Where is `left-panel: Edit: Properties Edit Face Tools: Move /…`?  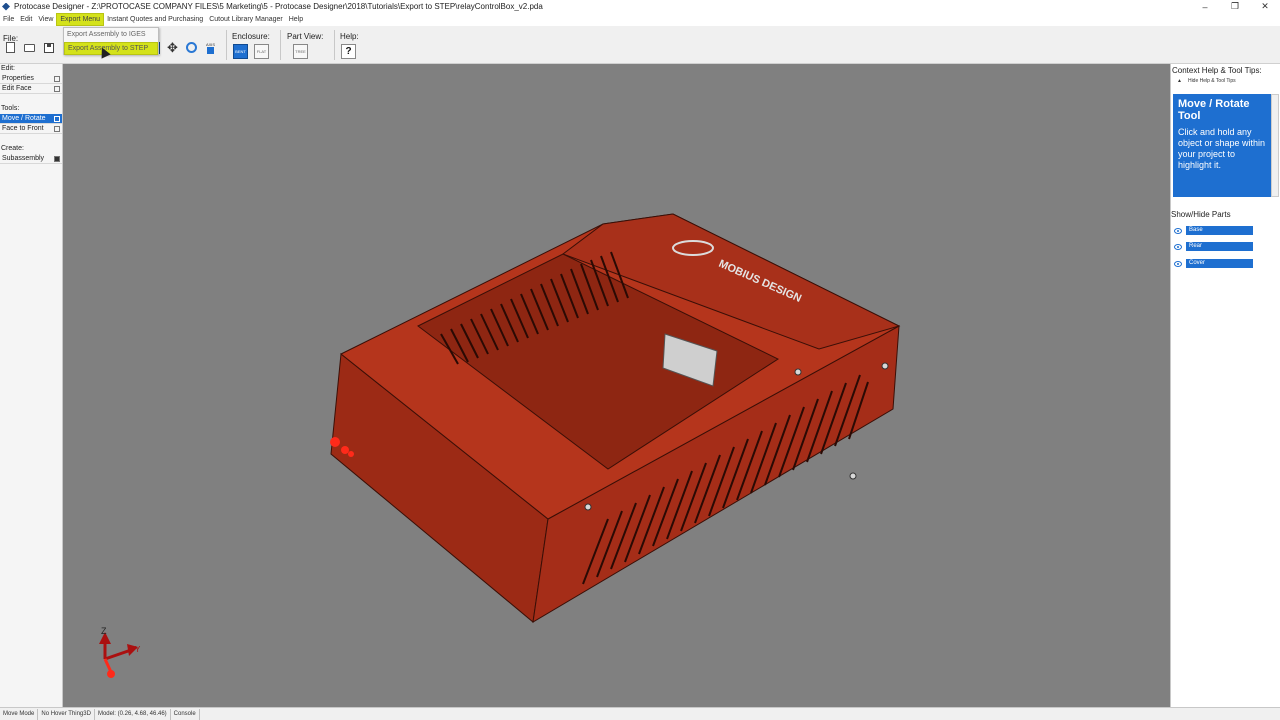 left-panel: Edit: Properties Edit Face Tools: Move /… is located at coordinates (31, 385).